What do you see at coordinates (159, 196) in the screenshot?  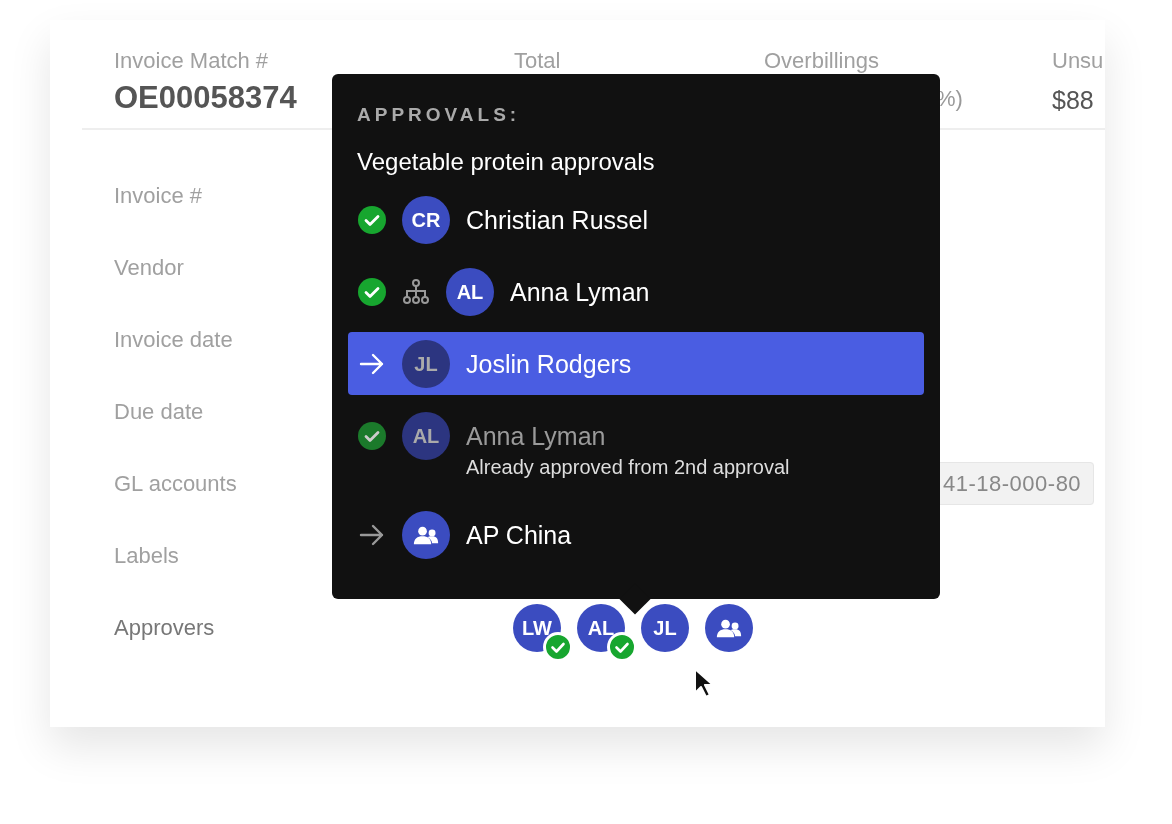 I see `field-label: Invoice #` at bounding box center [159, 196].